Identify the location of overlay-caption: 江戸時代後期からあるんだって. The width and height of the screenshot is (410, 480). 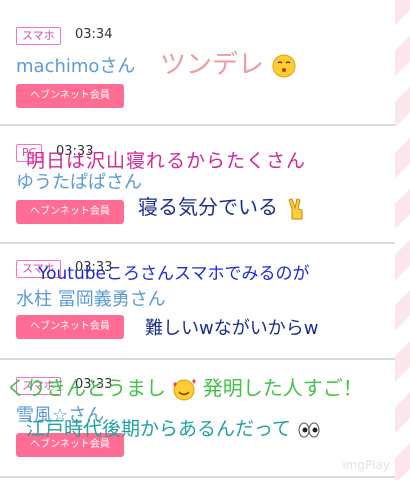
(173, 428).